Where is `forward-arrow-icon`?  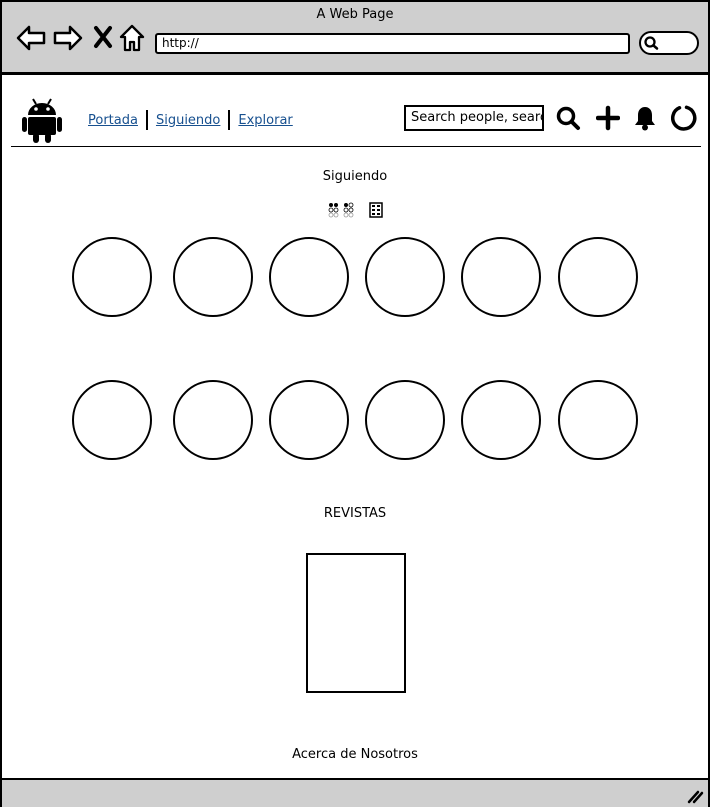 forward-arrow-icon is located at coordinates (68, 38).